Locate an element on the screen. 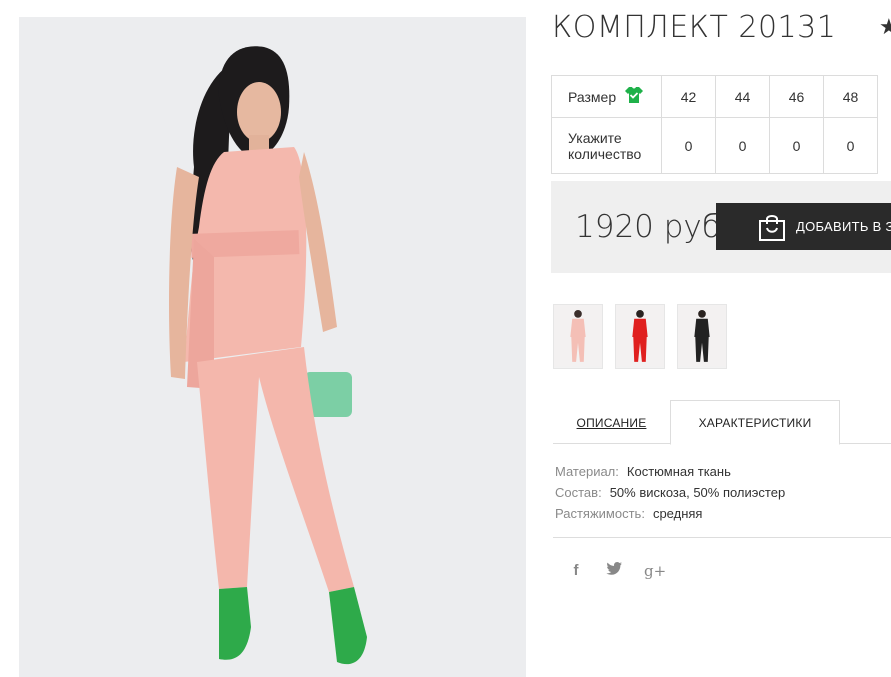 This screenshot has width=891, height=677. characteristic-row: Растяжимость: средняя is located at coordinates (670, 513).